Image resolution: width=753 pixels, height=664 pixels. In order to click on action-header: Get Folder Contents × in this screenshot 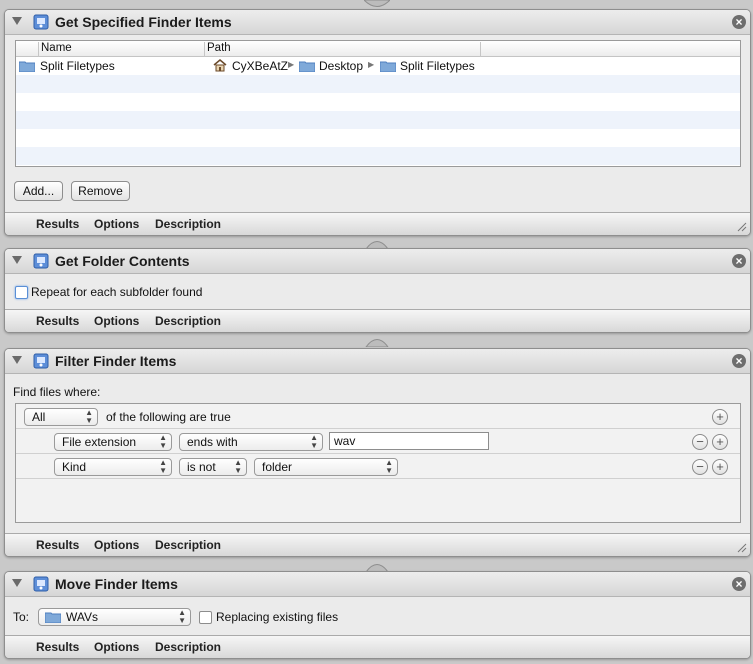, I will do `click(377, 261)`.